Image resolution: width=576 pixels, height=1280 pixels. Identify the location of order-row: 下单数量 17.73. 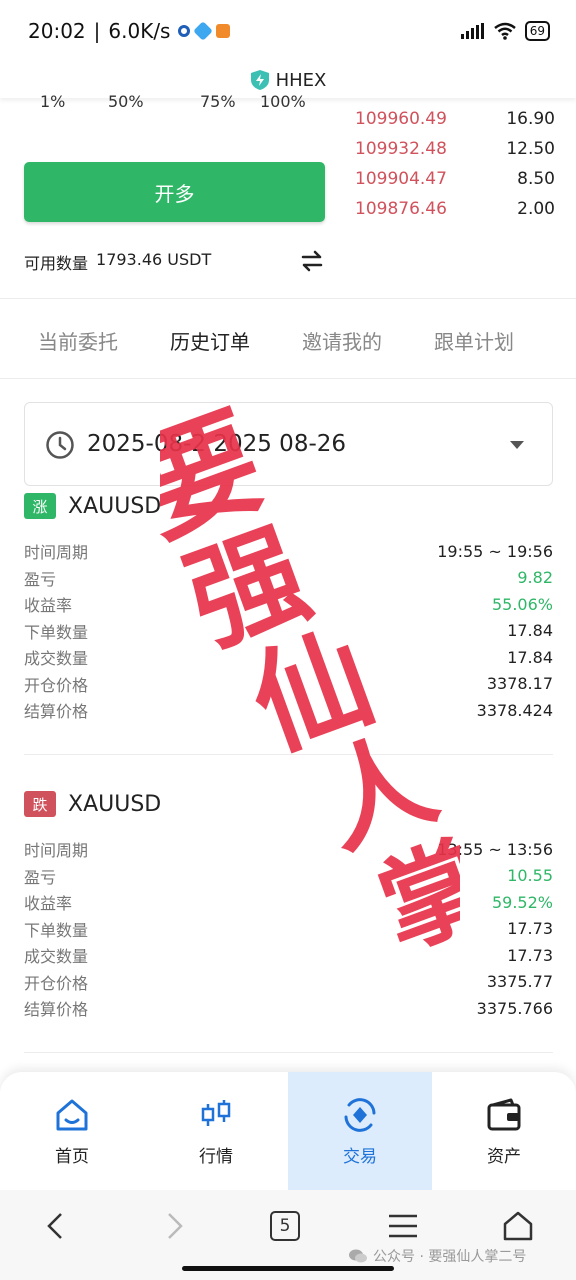
(288, 929).